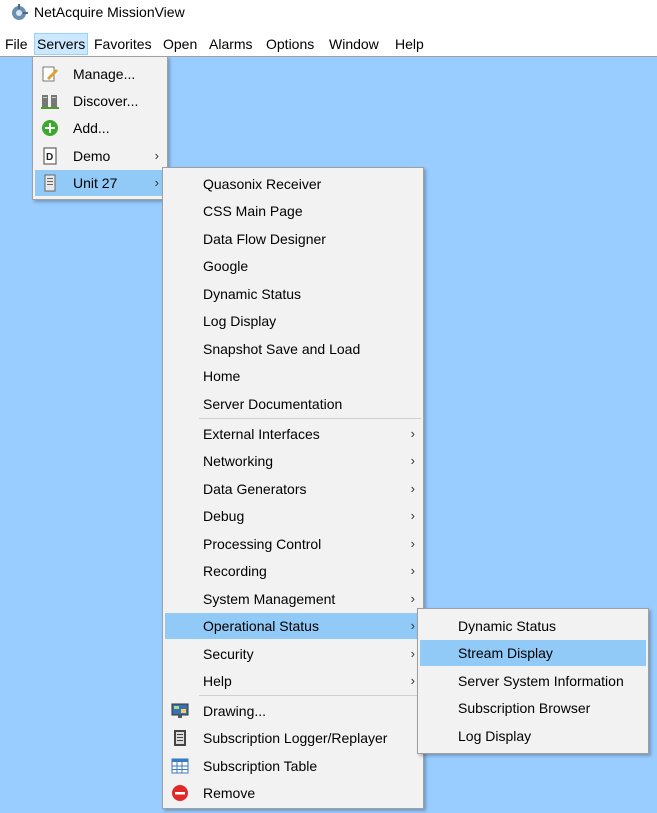  I want to click on menu-item-snapshot-save-and-load: Snapshot Save and Load, so click(293, 349).